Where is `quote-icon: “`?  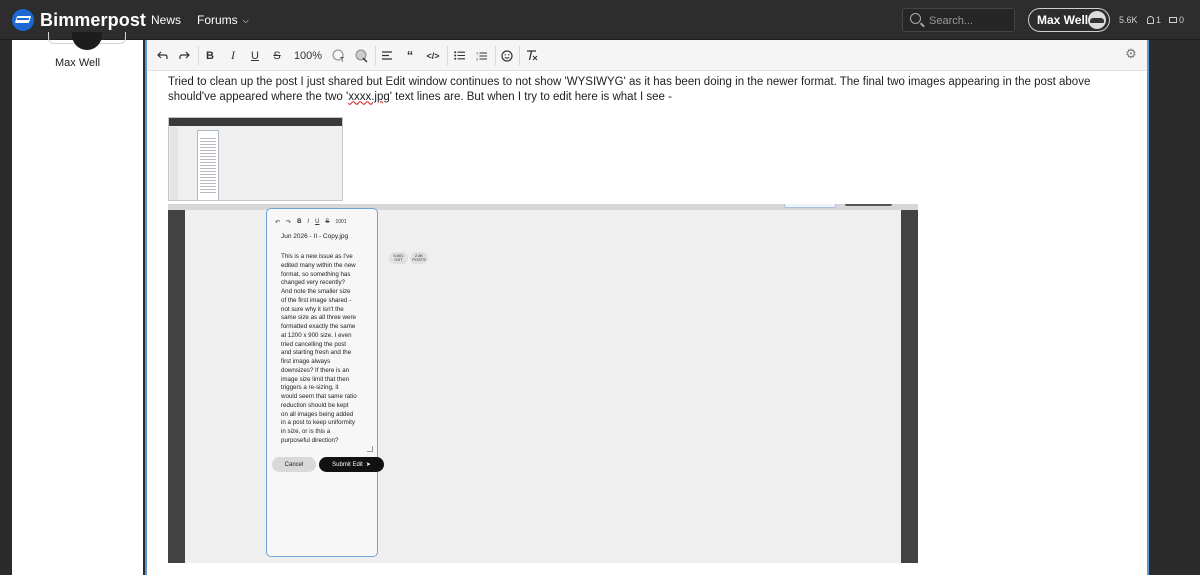
quote-icon: “ is located at coordinates (410, 55).